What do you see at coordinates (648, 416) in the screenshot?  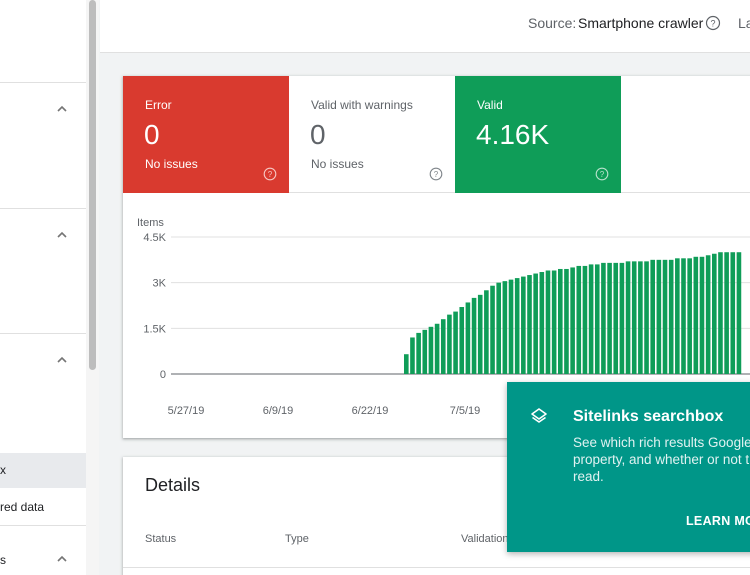 I see `popup-title: Sitelinks searchbox` at bounding box center [648, 416].